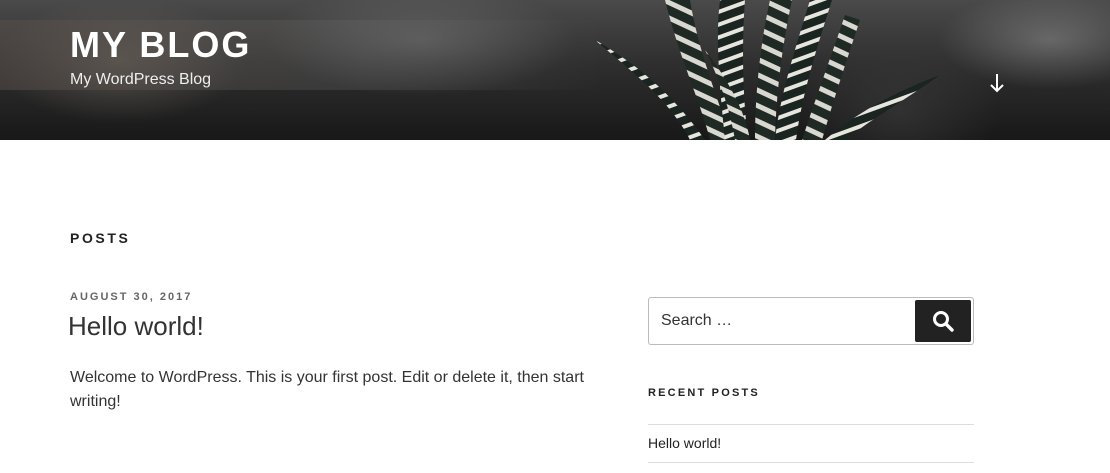  Describe the element at coordinates (100, 238) in the screenshot. I see `page-heading: POSTS` at that location.